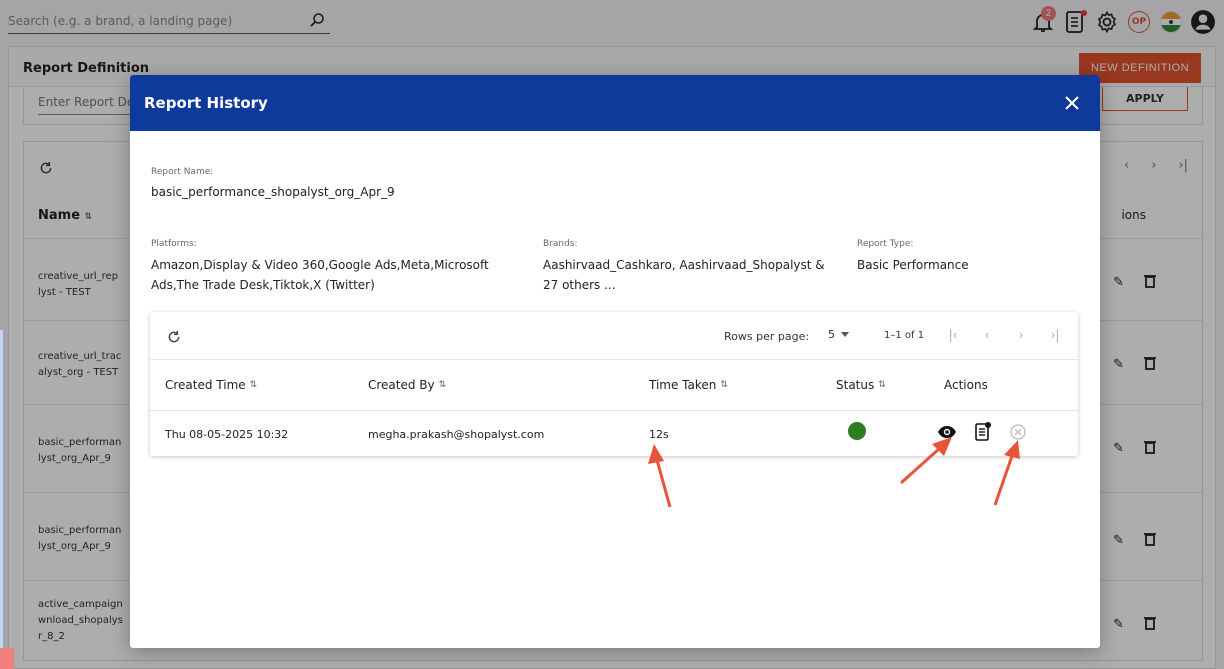  I want to click on pagination-range: 1–1 of 1, so click(904, 335).